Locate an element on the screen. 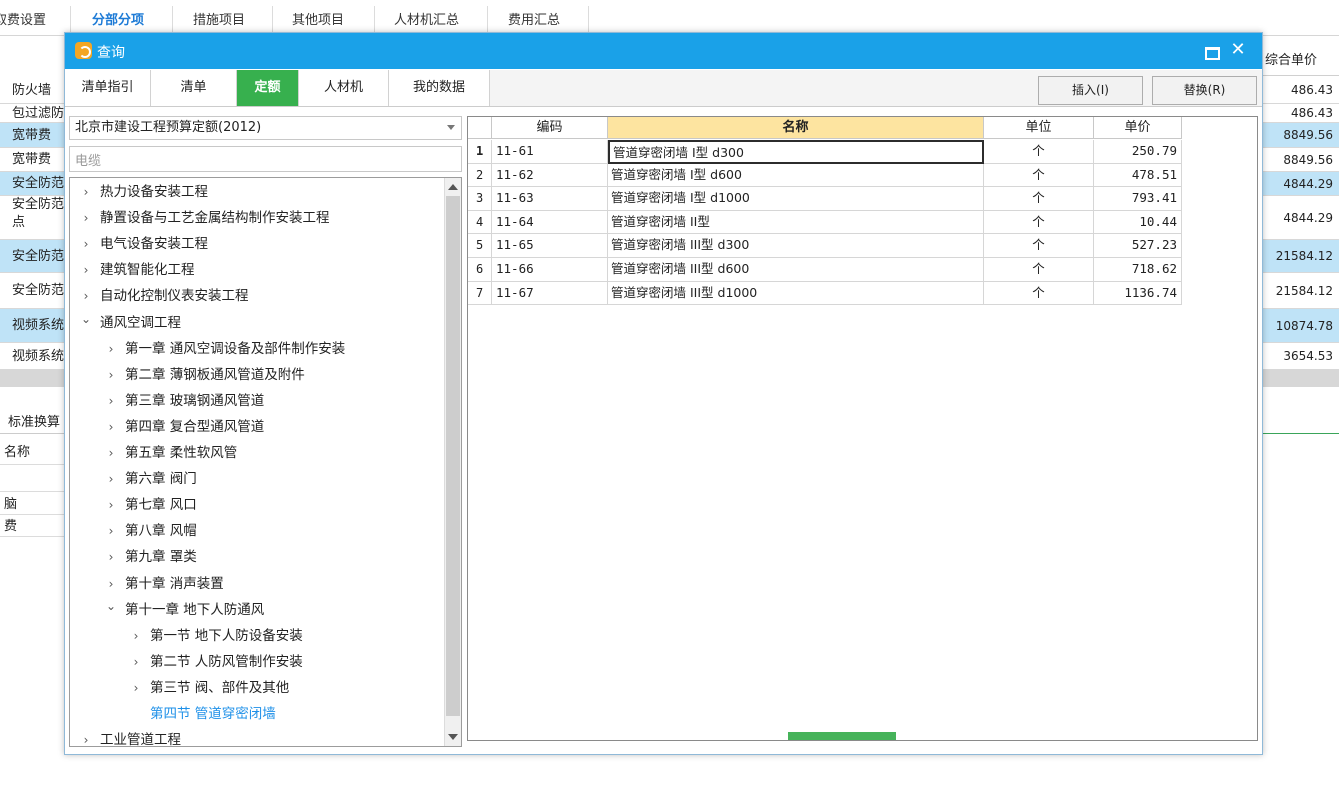  scrollbar-thumb is located at coordinates (453, 456).